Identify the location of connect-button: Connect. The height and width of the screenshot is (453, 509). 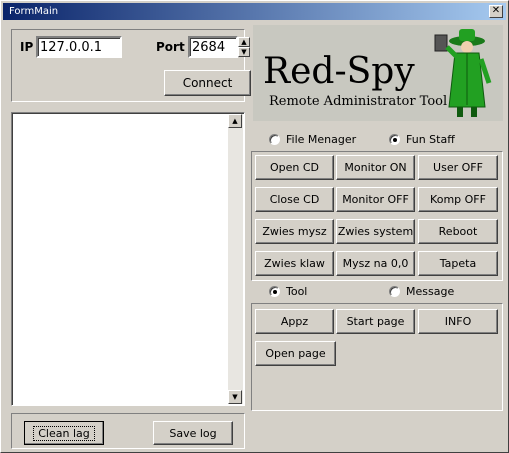
(207, 83).